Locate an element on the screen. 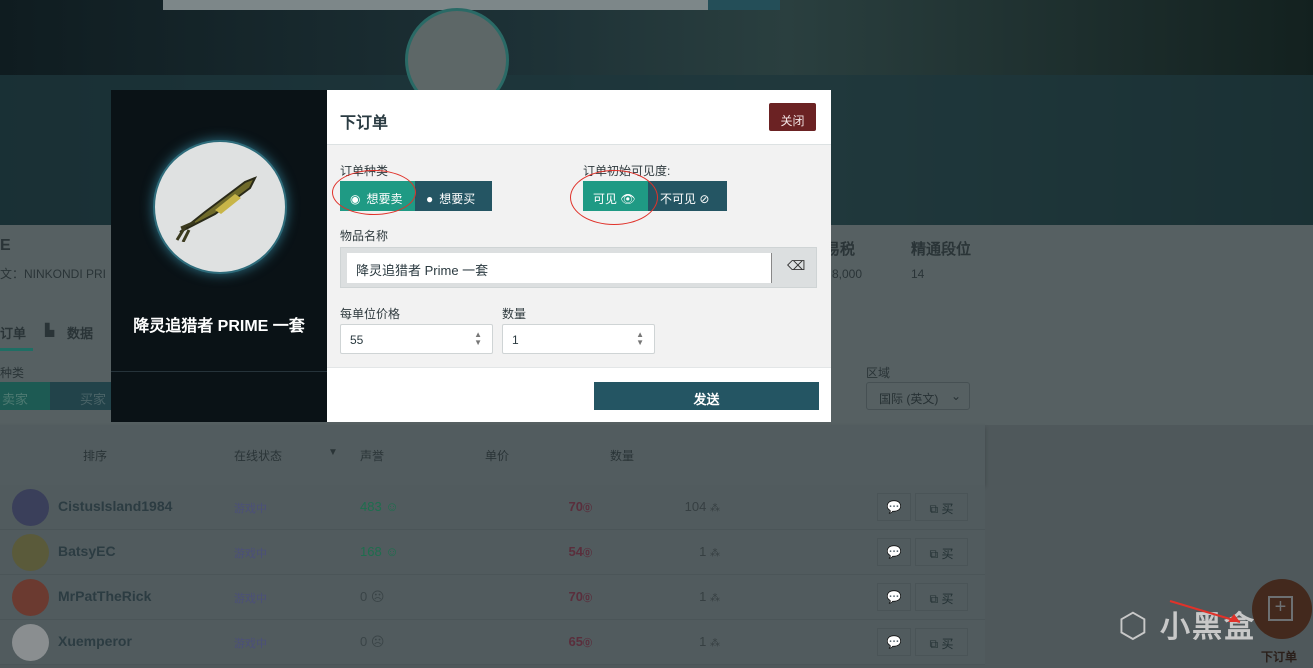  chart-icon: ▙ is located at coordinates (50, 330).